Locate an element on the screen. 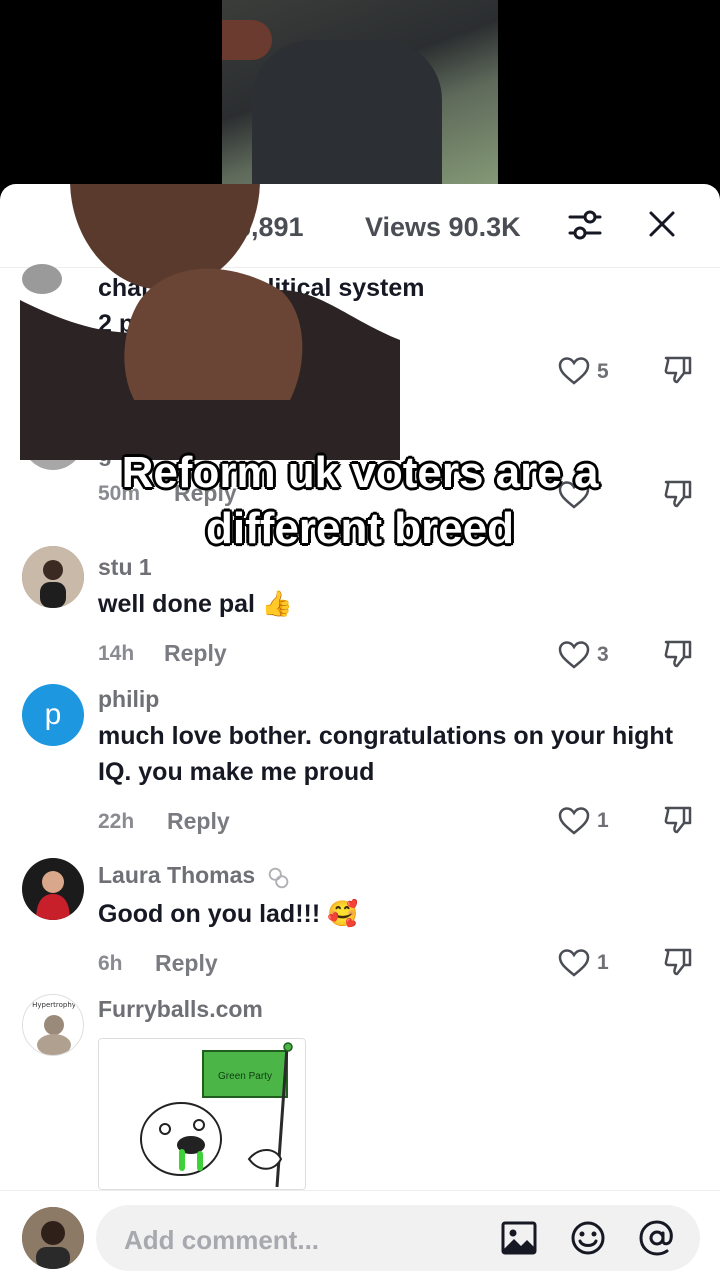 The height and width of the screenshot is (1280, 720). video-frame-right is located at coordinates (360, 100).